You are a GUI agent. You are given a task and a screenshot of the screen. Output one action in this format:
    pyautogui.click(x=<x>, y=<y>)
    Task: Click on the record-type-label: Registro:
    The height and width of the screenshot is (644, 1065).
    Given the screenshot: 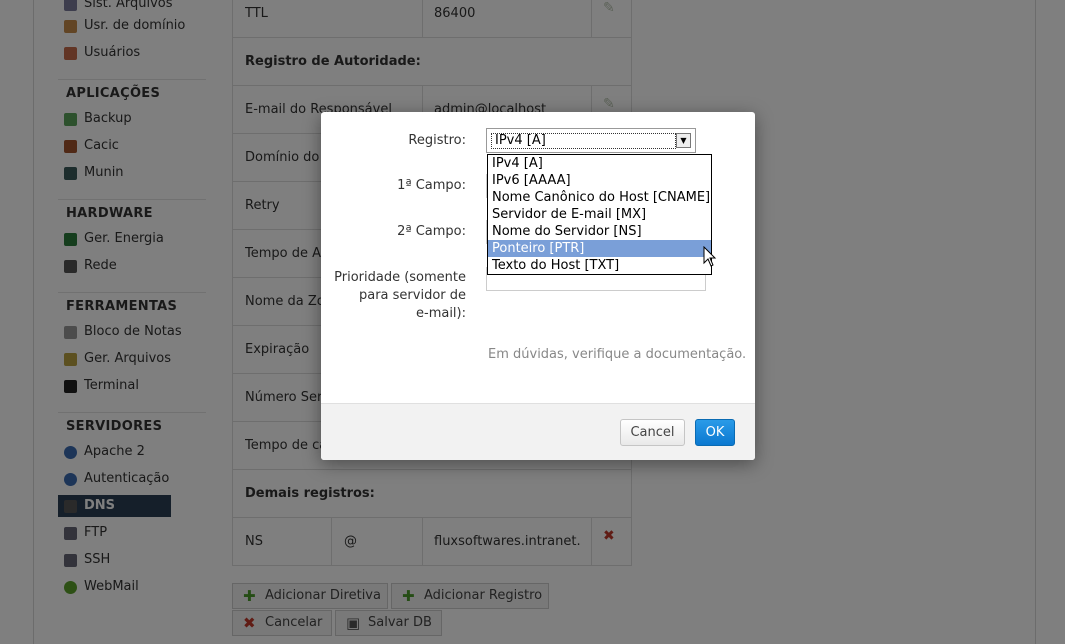 What is the action you would take?
    pyautogui.click(x=437, y=140)
    